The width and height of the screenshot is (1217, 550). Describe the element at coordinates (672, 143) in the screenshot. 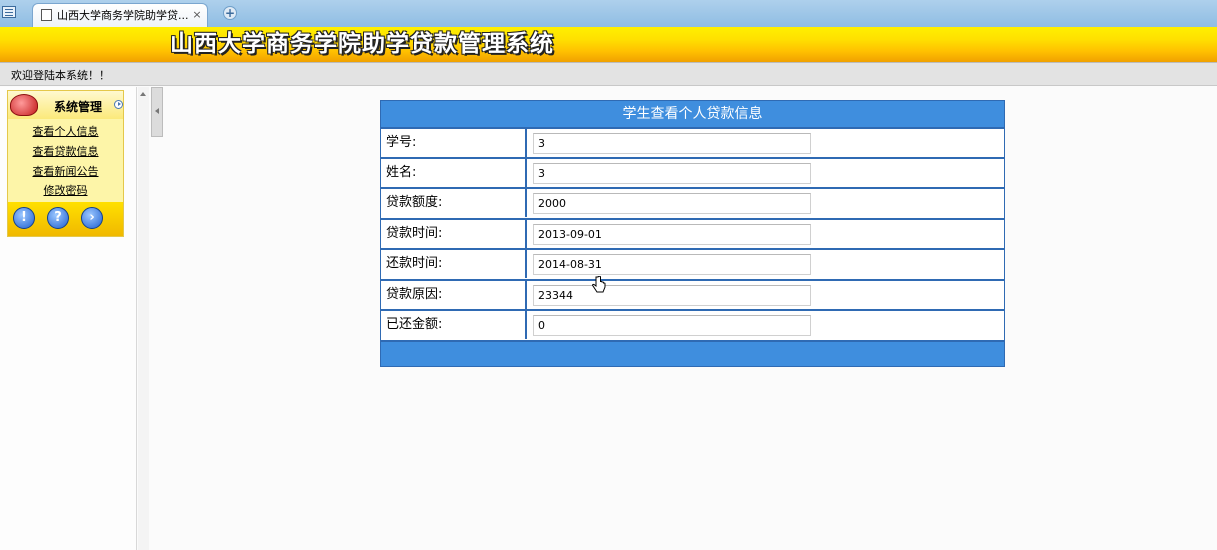

I see `student-id-field` at that location.